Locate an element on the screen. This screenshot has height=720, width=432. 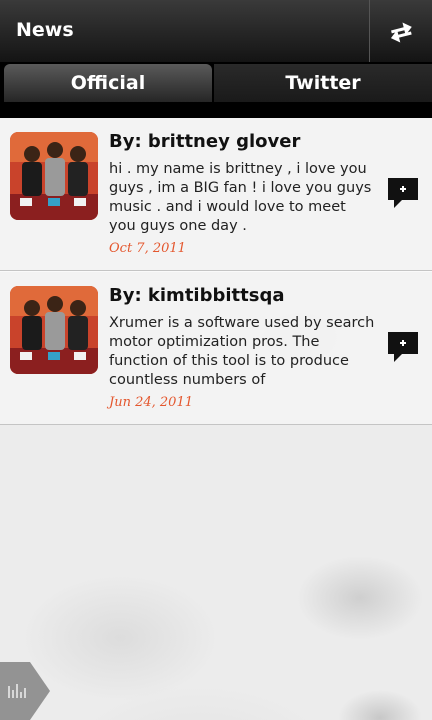
post-date: Jun 24, 2011 is located at coordinates (151, 402).